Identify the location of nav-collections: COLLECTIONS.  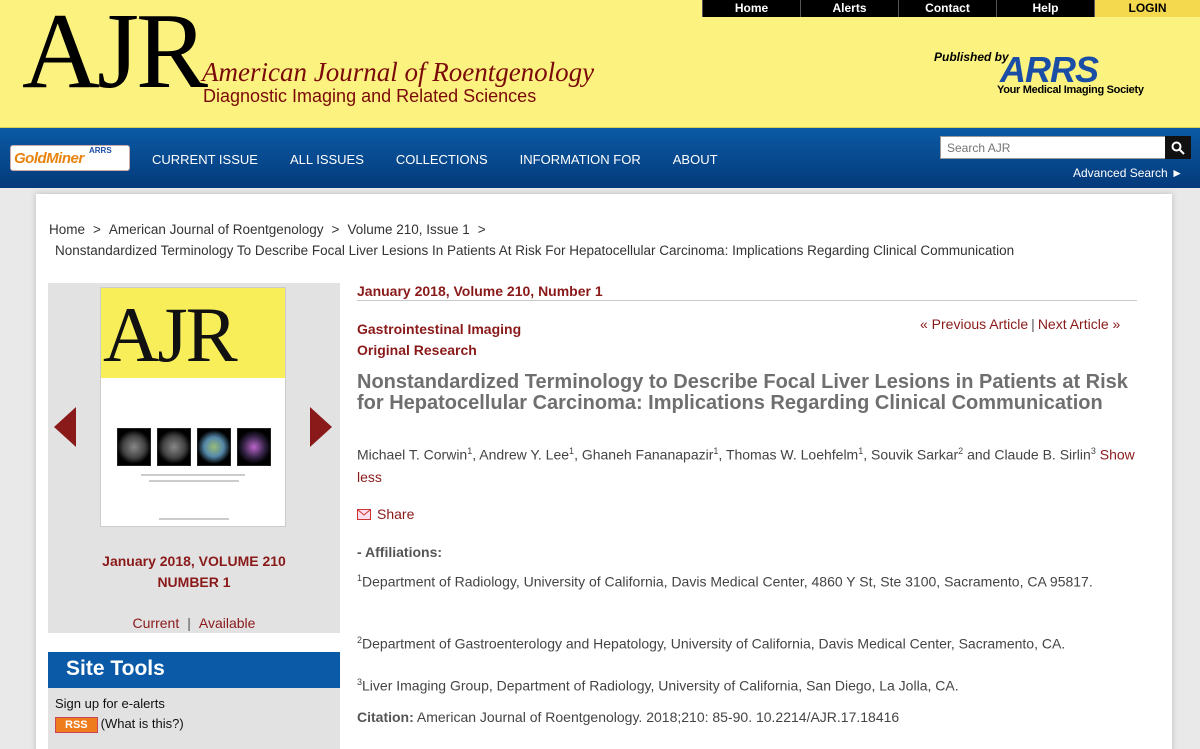
(442, 159).